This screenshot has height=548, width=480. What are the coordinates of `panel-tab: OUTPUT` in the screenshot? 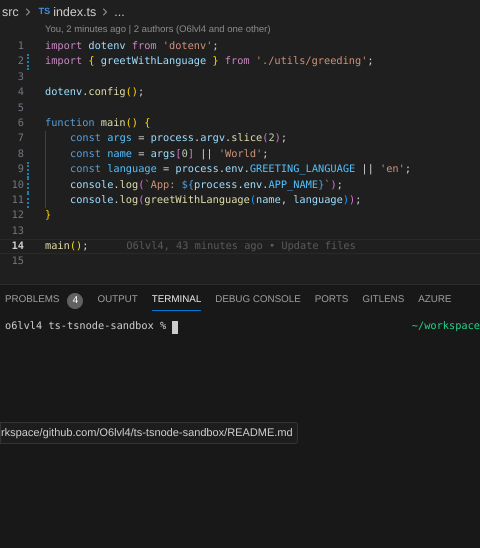 It's located at (117, 301).